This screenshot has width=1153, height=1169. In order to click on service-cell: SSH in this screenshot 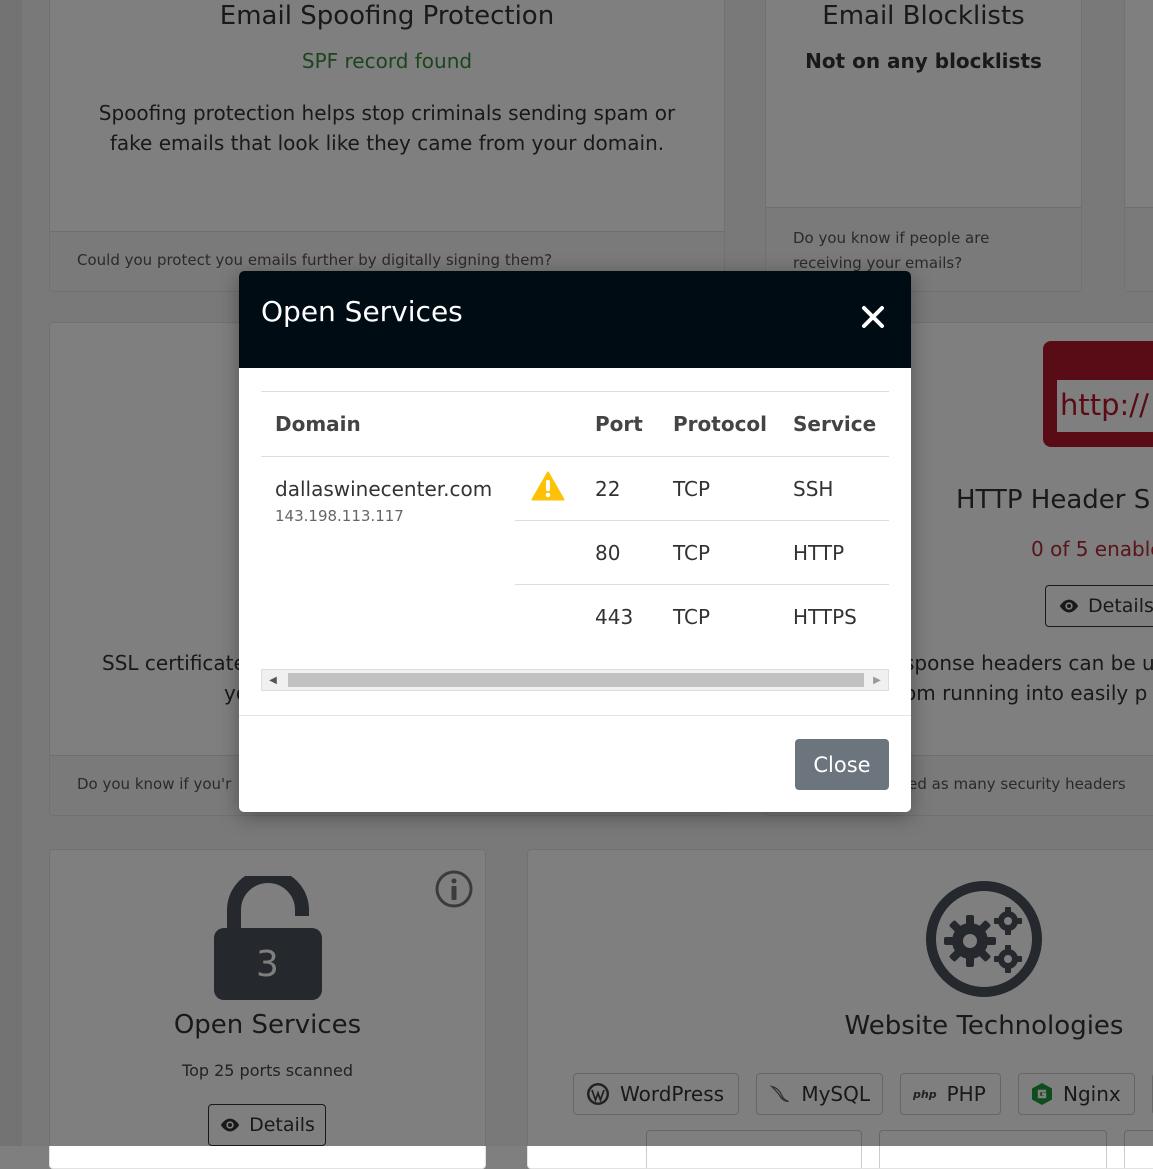, I will do `click(834, 488)`.